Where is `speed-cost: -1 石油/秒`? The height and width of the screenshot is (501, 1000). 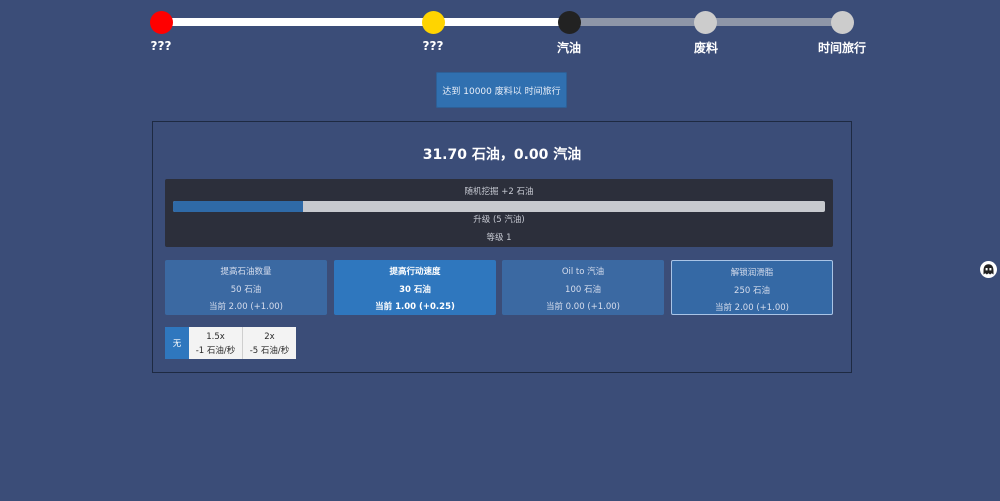 speed-cost: -1 石油/秒 is located at coordinates (215, 351).